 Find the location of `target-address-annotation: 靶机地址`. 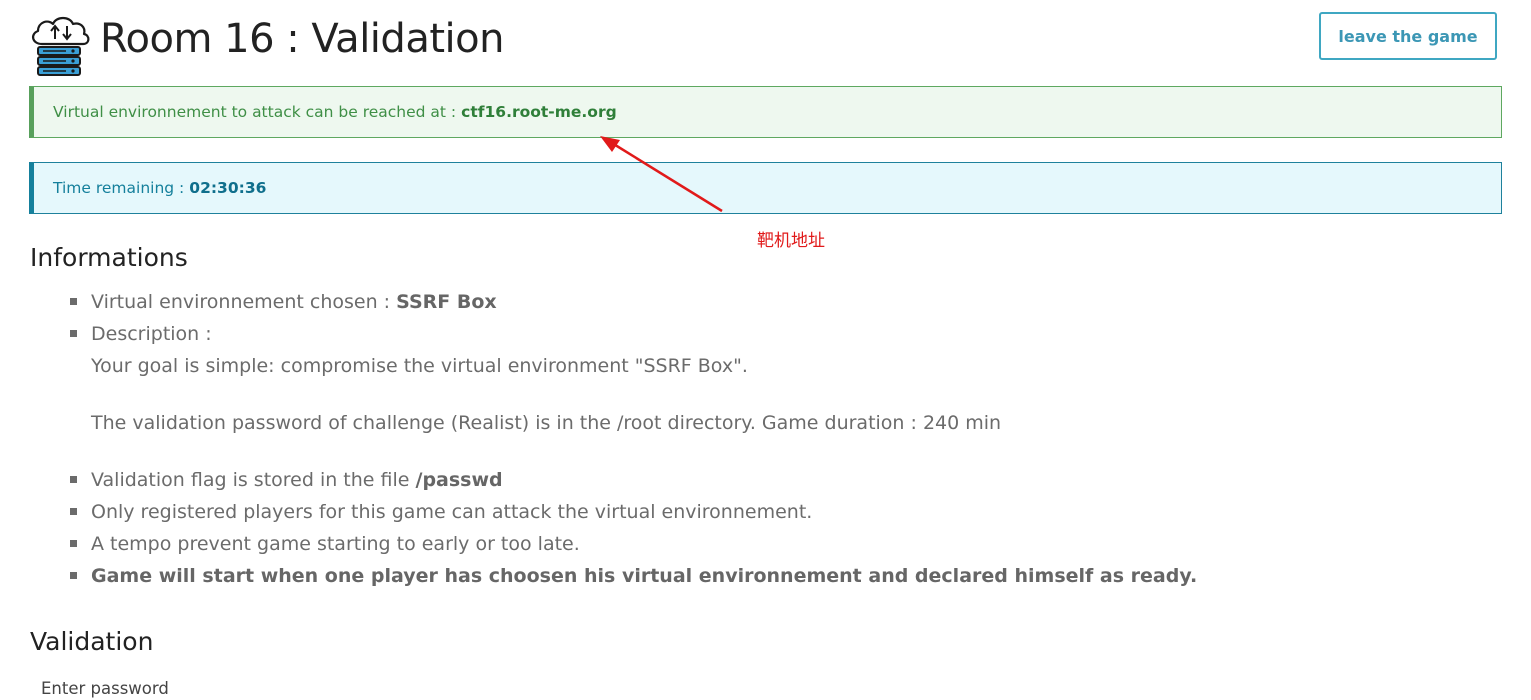

target-address-annotation: 靶机地址 is located at coordinates (791, 241).